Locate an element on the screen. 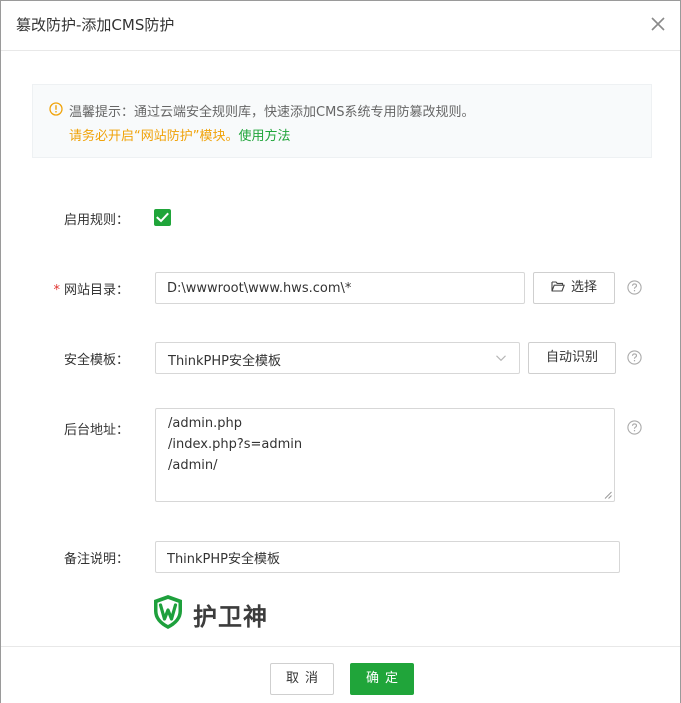 This screenshot has height=703, width=681. tip-warning-line: 请务必开启“网站防护”模块。使用方法 is located at coordinates (180, 134).